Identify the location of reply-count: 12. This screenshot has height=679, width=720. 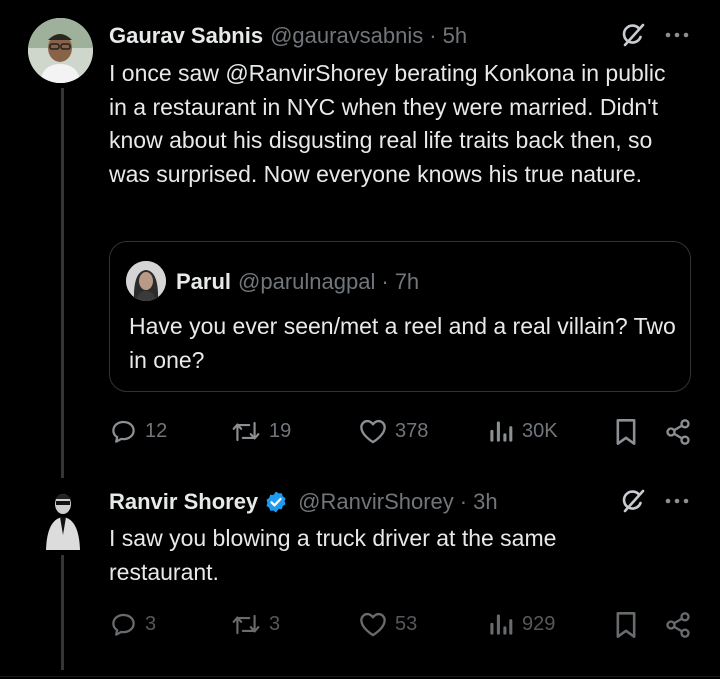
(156, 431).